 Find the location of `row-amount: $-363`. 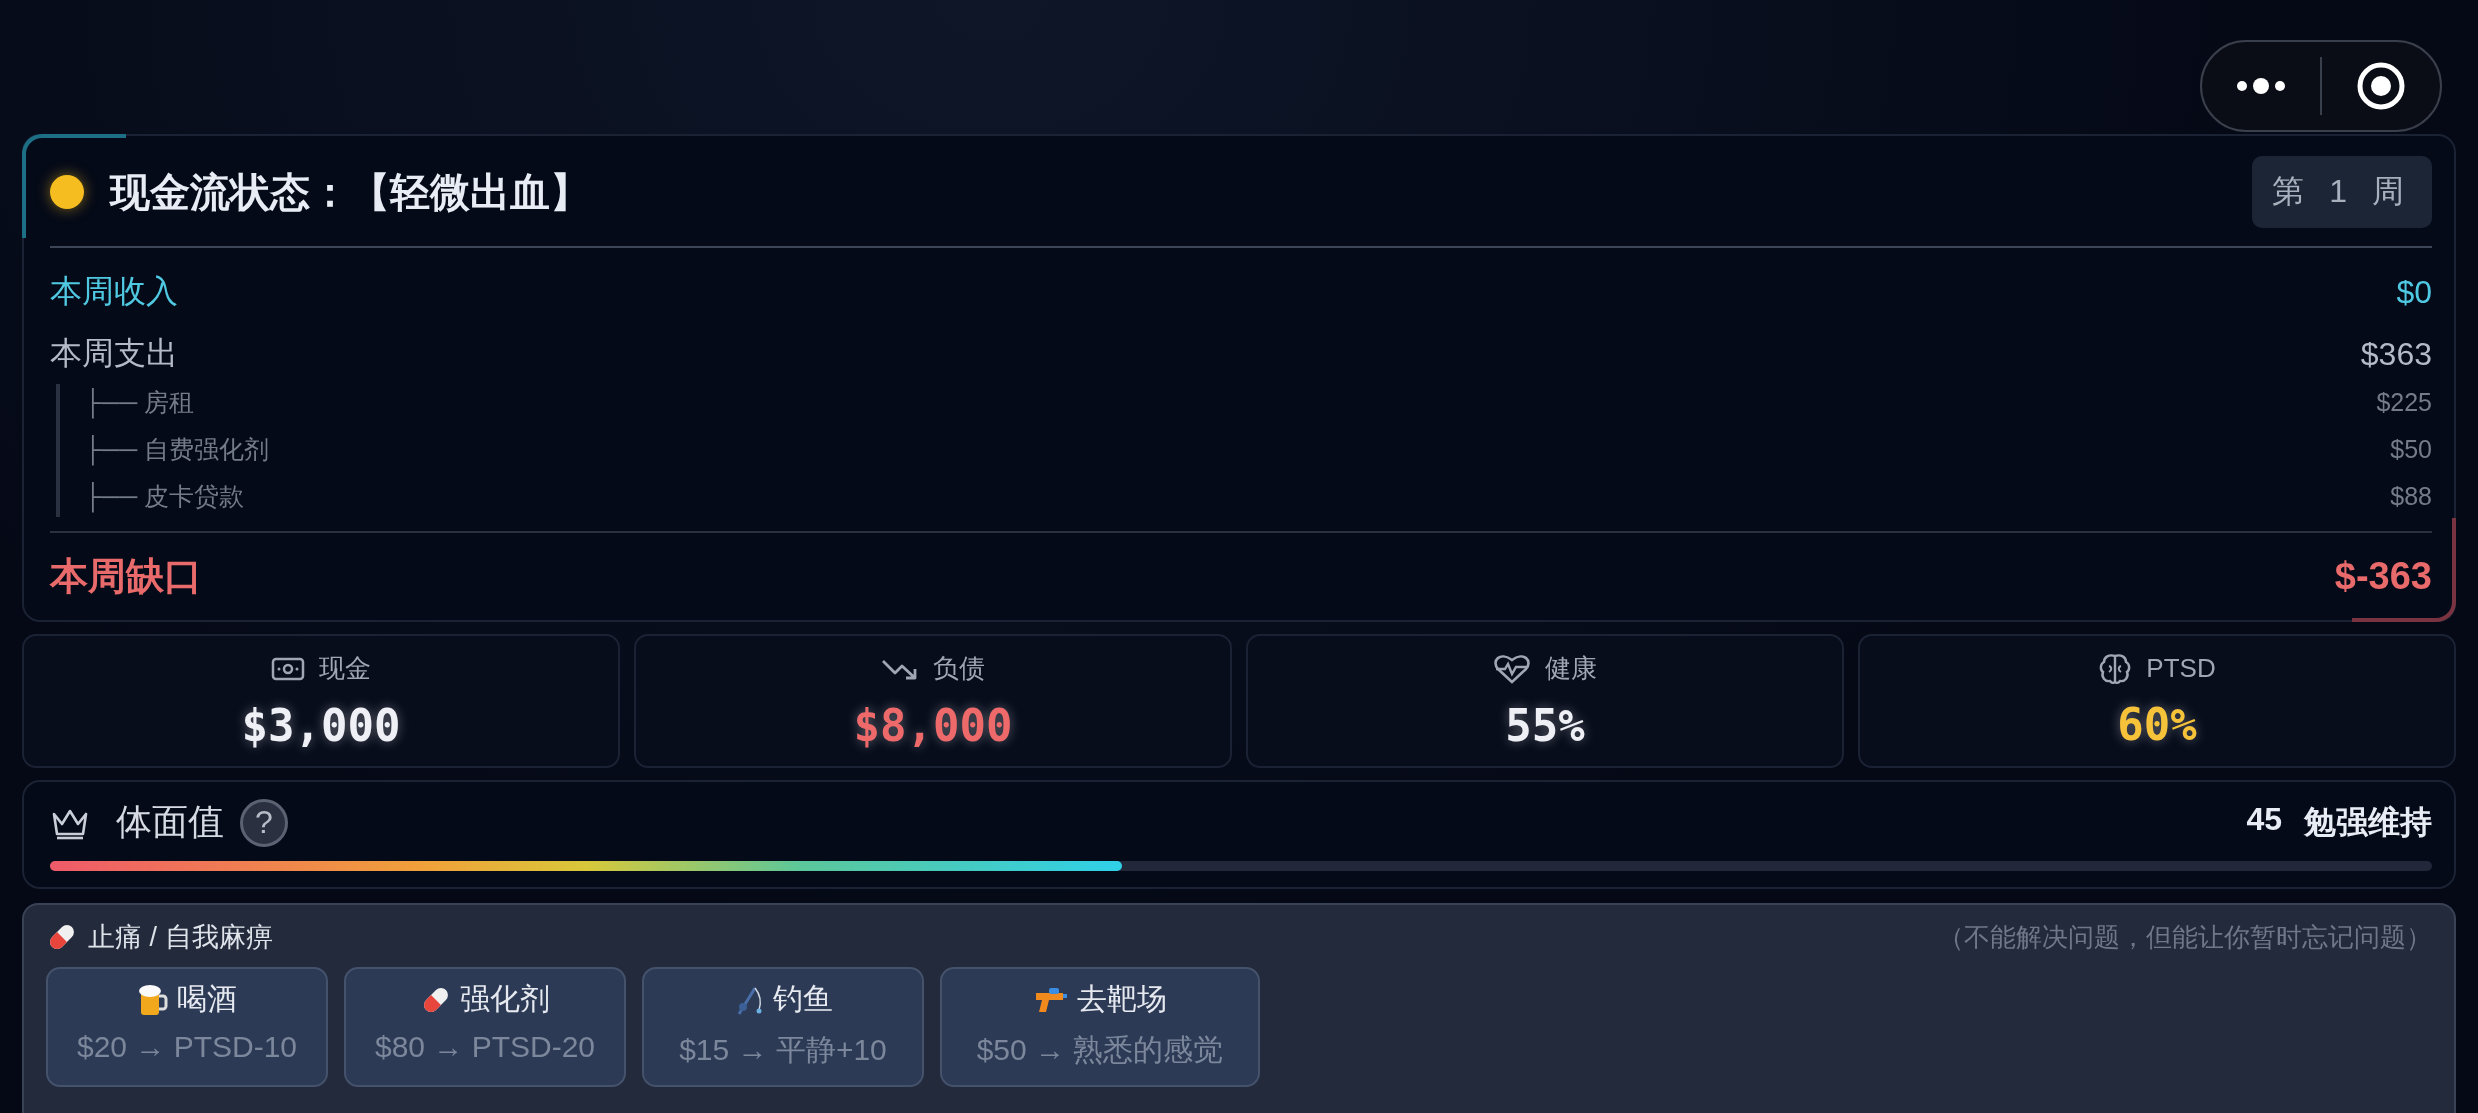

row-amount: $-363 is located at coordinates (2383, 576).